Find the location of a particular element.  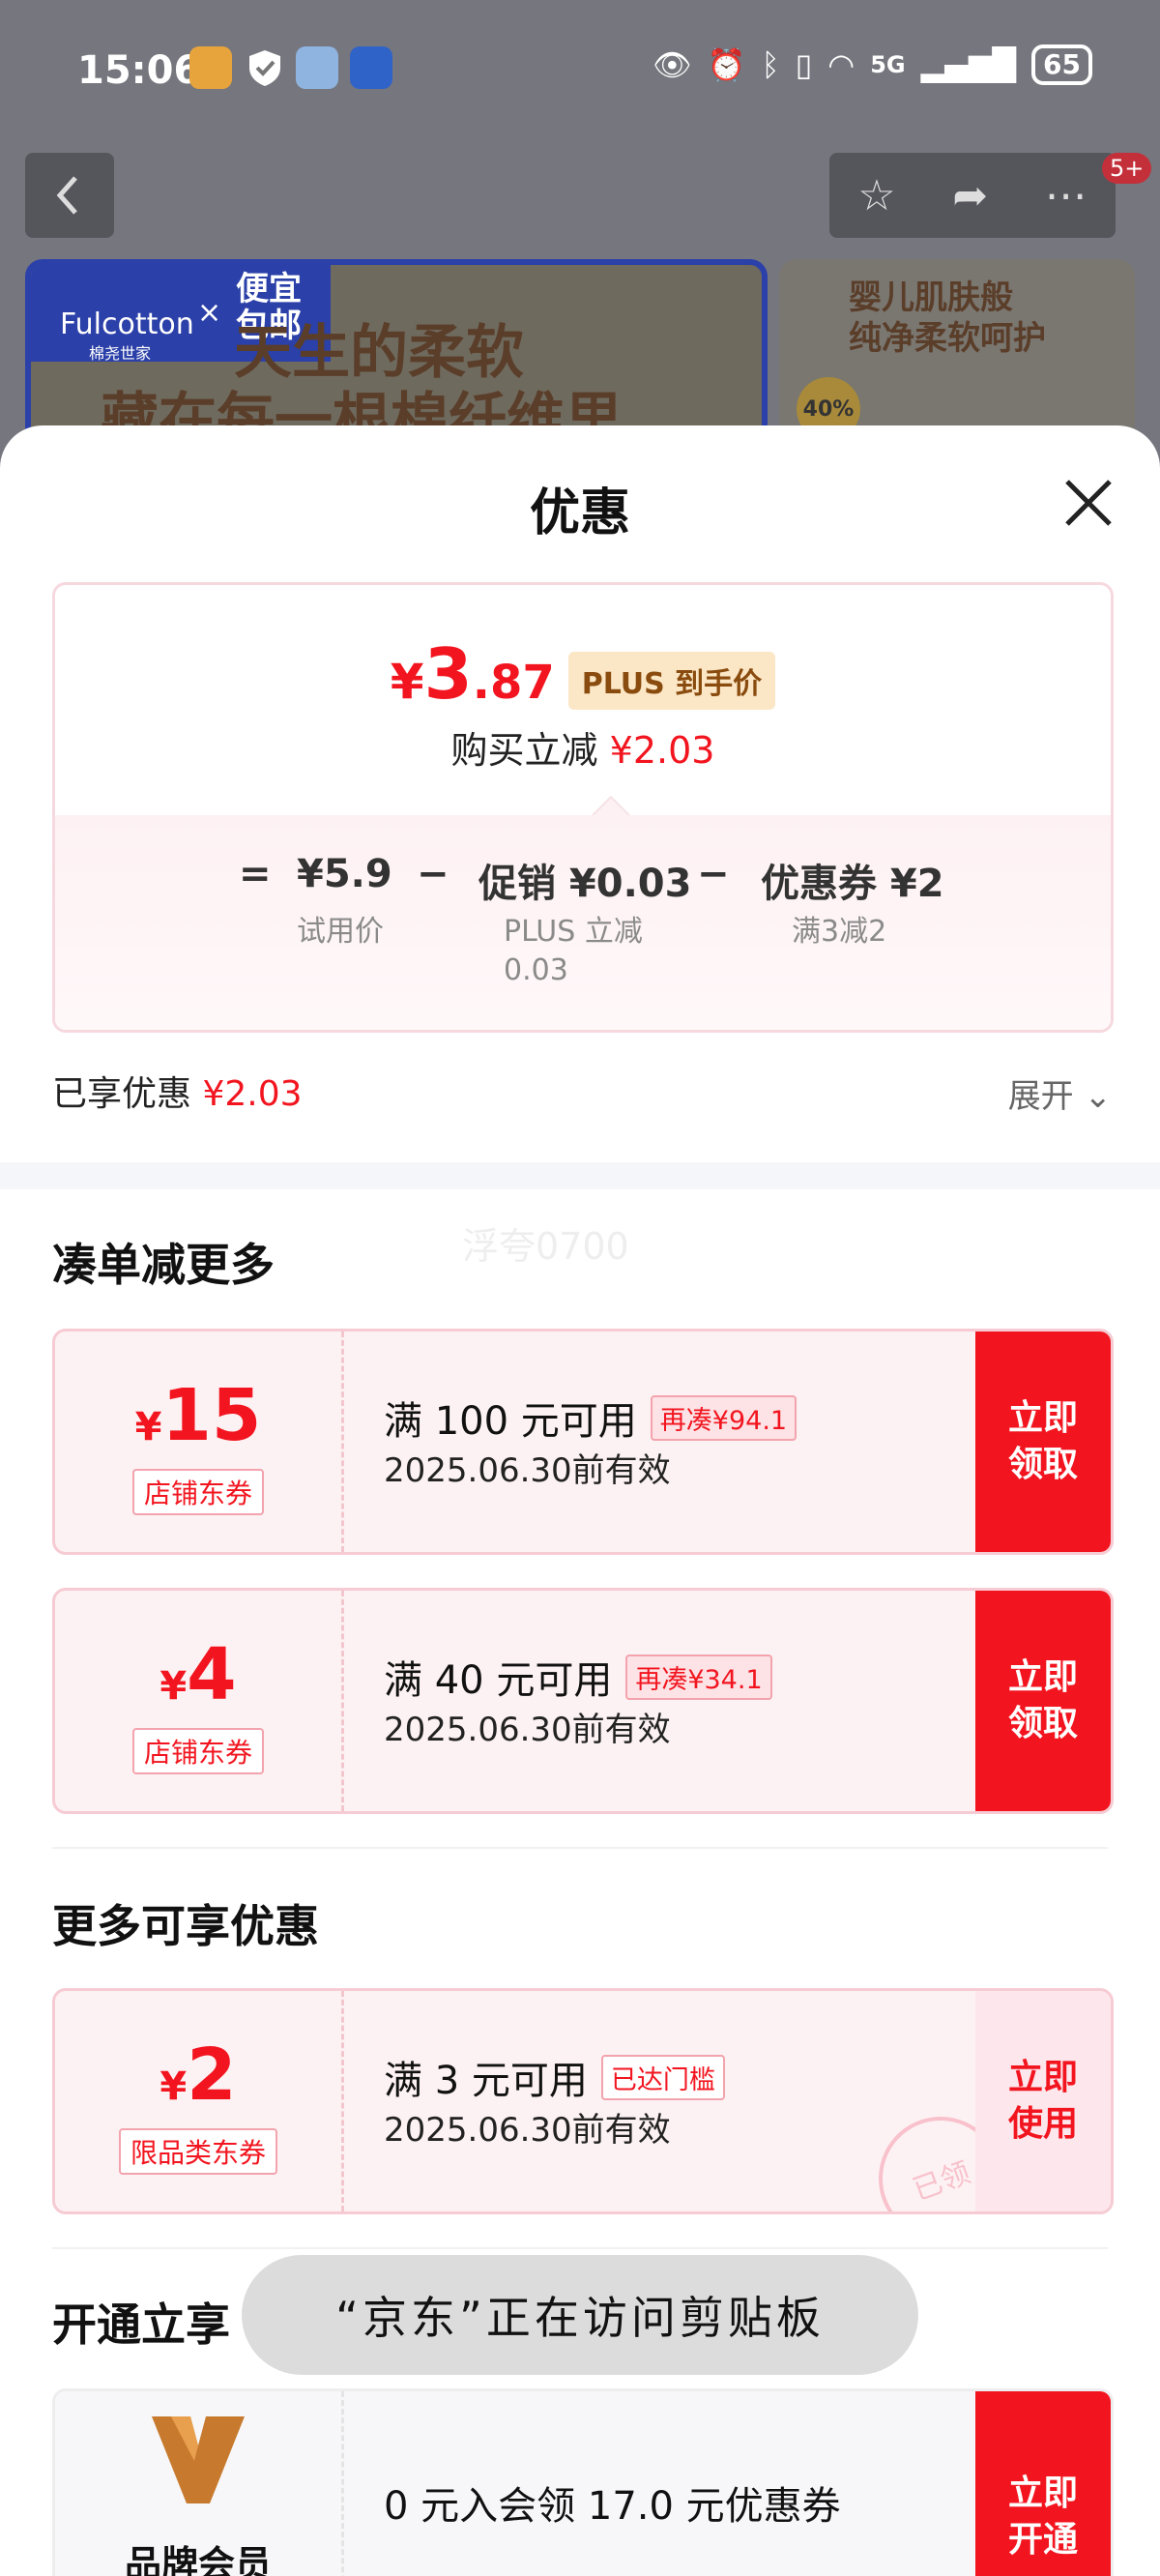

coupon-gap-tag: 再凑¥34.1 is located at coordinates (698, 1677).